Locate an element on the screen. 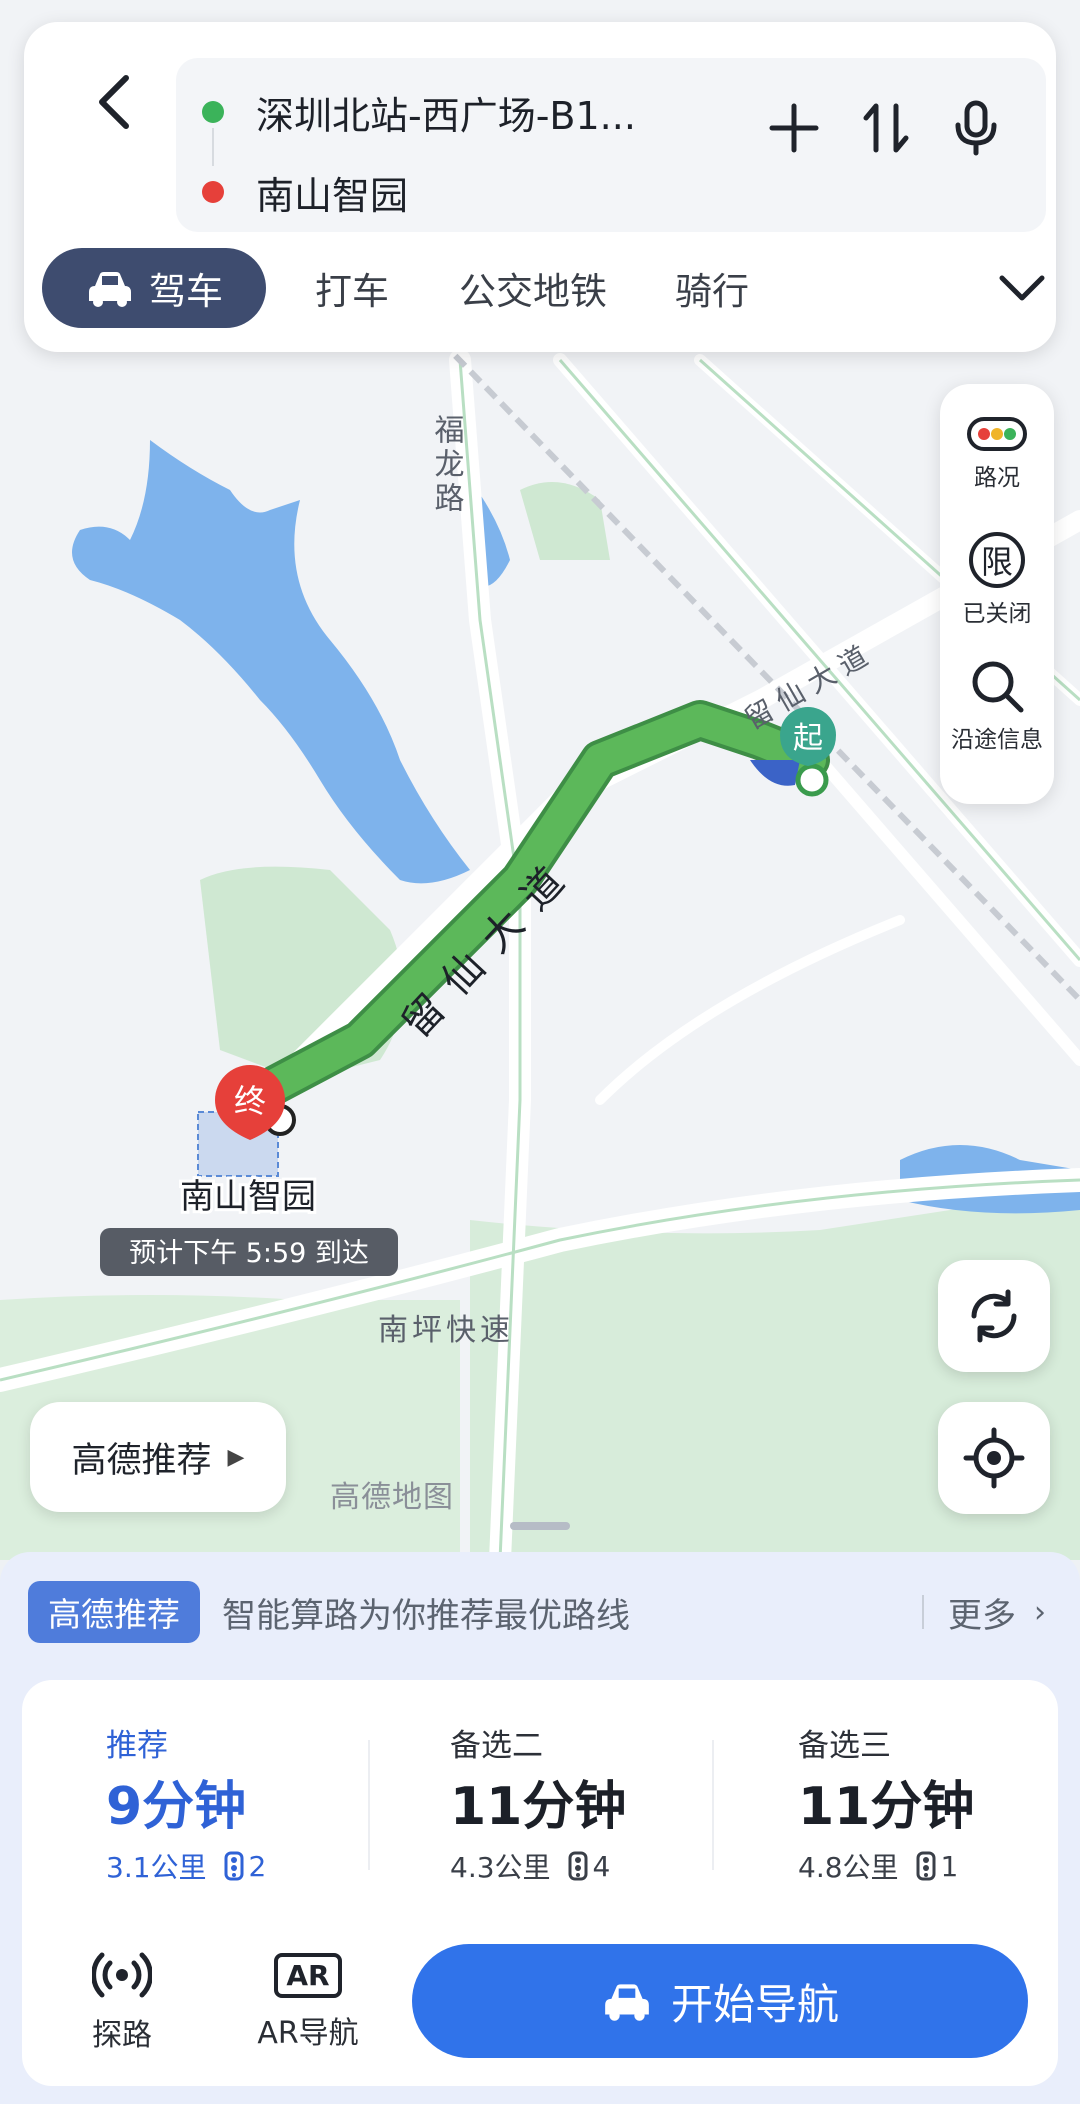 The height and width of the screenshot is (2104, 1080). restriction-button: 限 已关闭 is located at coordinates (997, 580).